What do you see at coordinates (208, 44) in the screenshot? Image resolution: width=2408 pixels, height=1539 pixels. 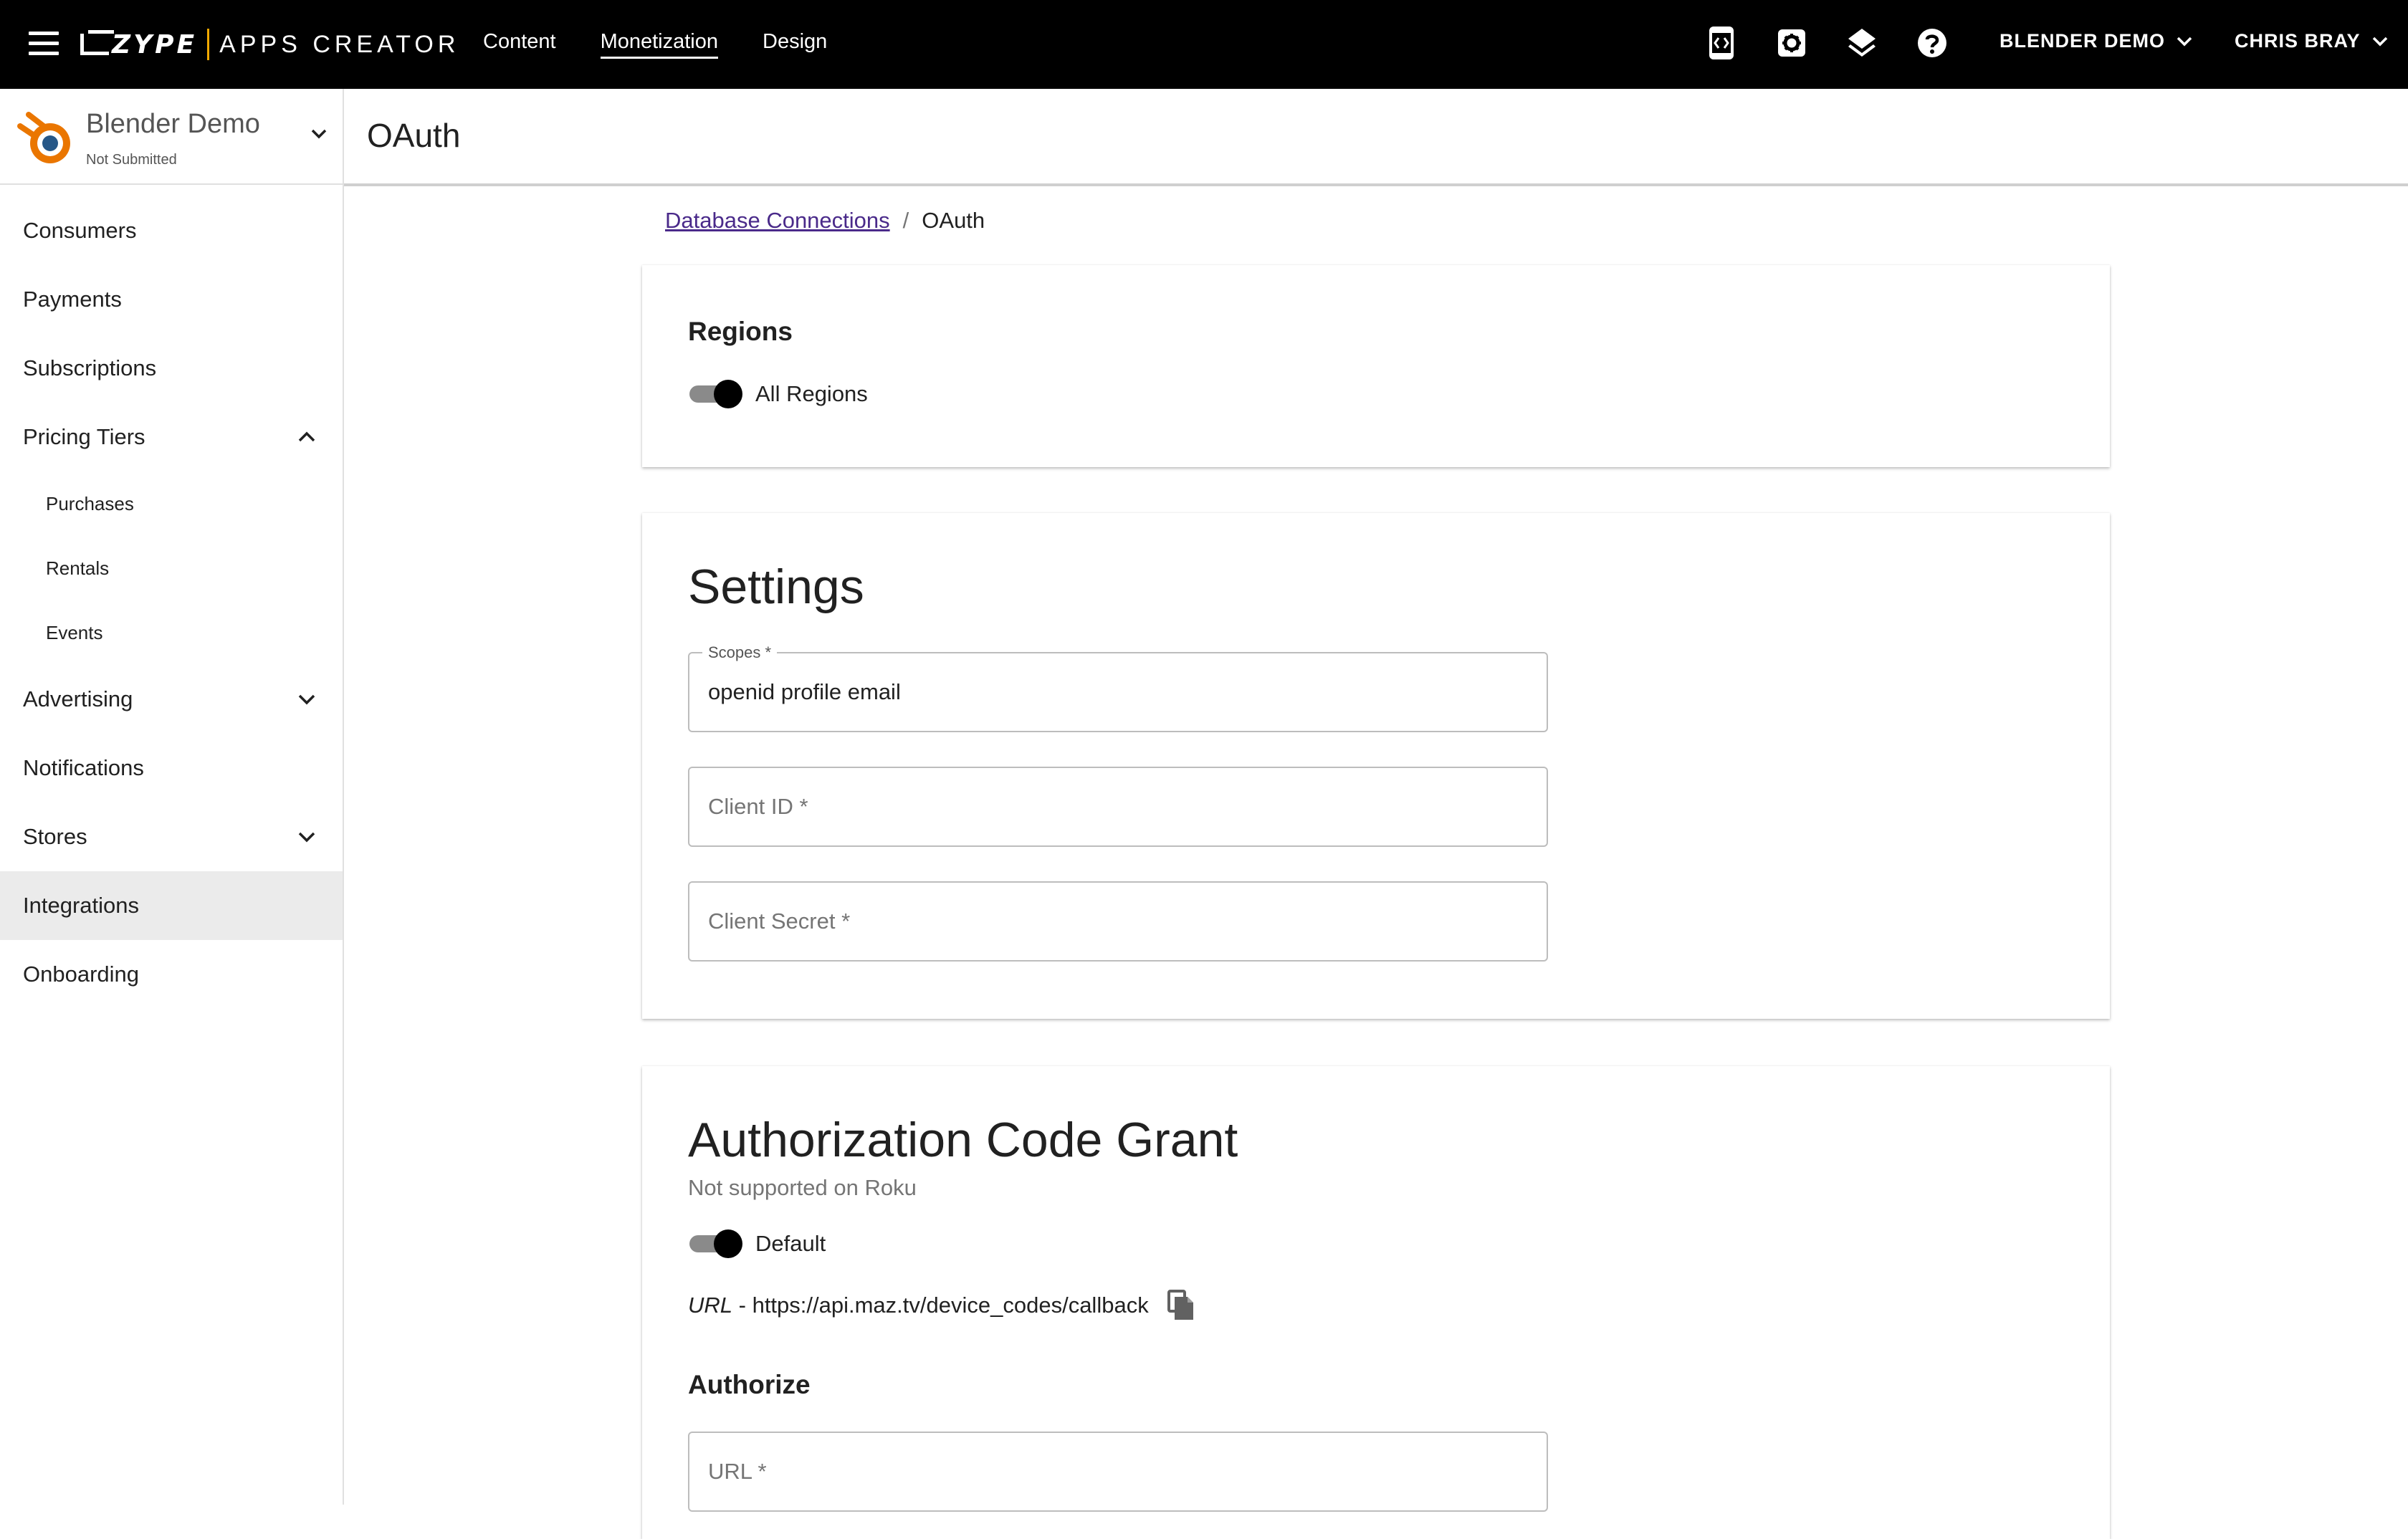 I see `brand-divider` at bounding box center [208, 44].